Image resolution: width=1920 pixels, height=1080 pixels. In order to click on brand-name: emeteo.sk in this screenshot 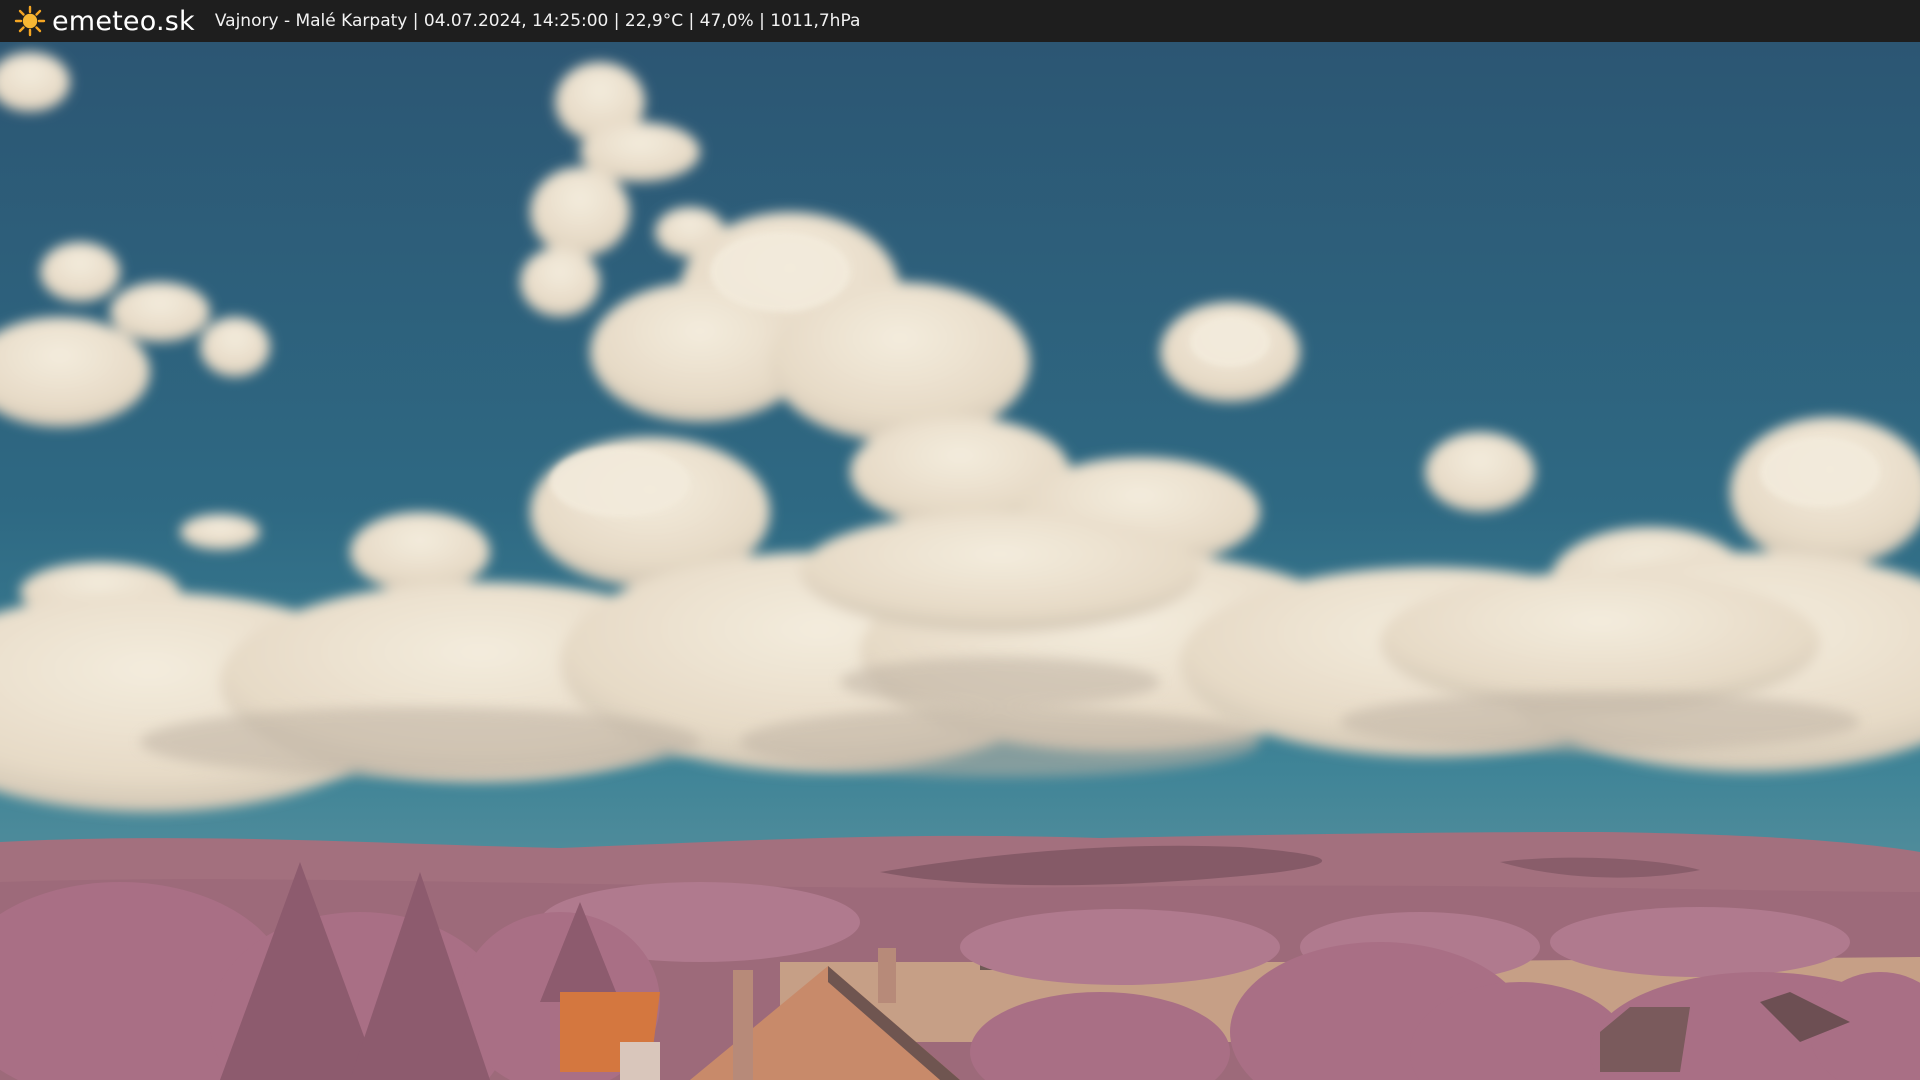, I will do `click(123, 21)`.